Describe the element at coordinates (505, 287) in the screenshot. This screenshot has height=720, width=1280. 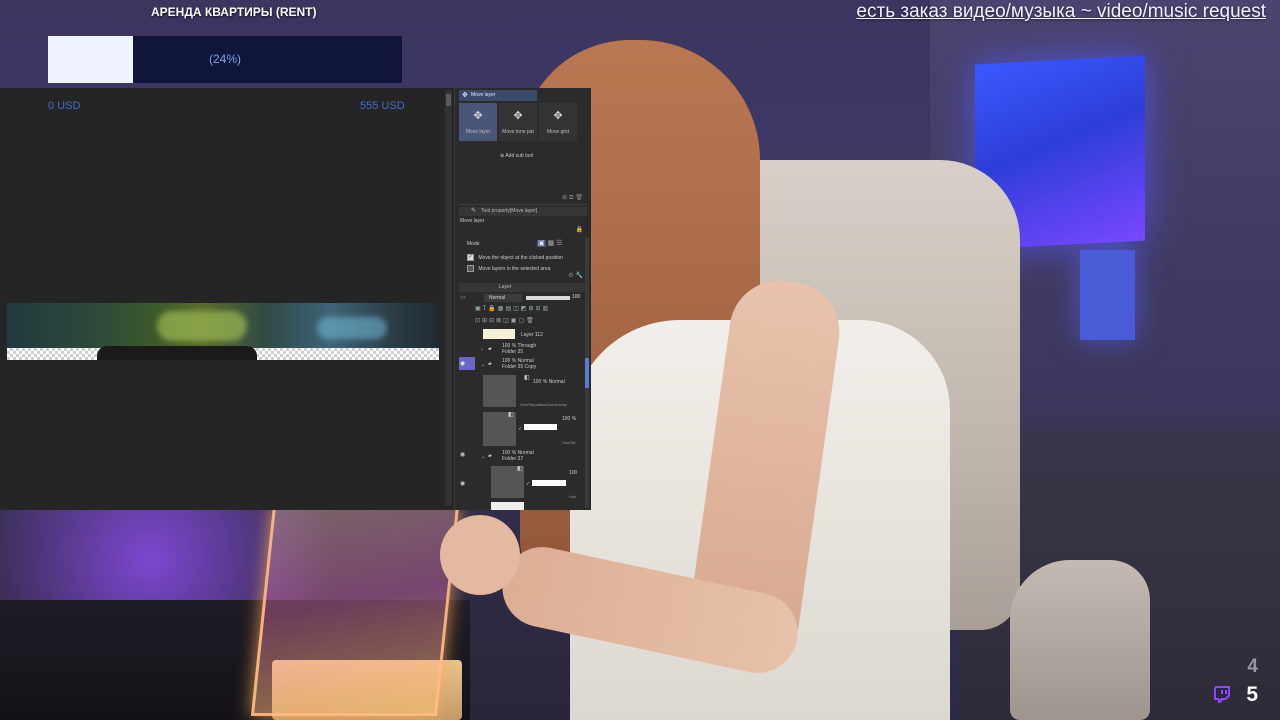
I see `layer-panel-title: Layer` at that location.